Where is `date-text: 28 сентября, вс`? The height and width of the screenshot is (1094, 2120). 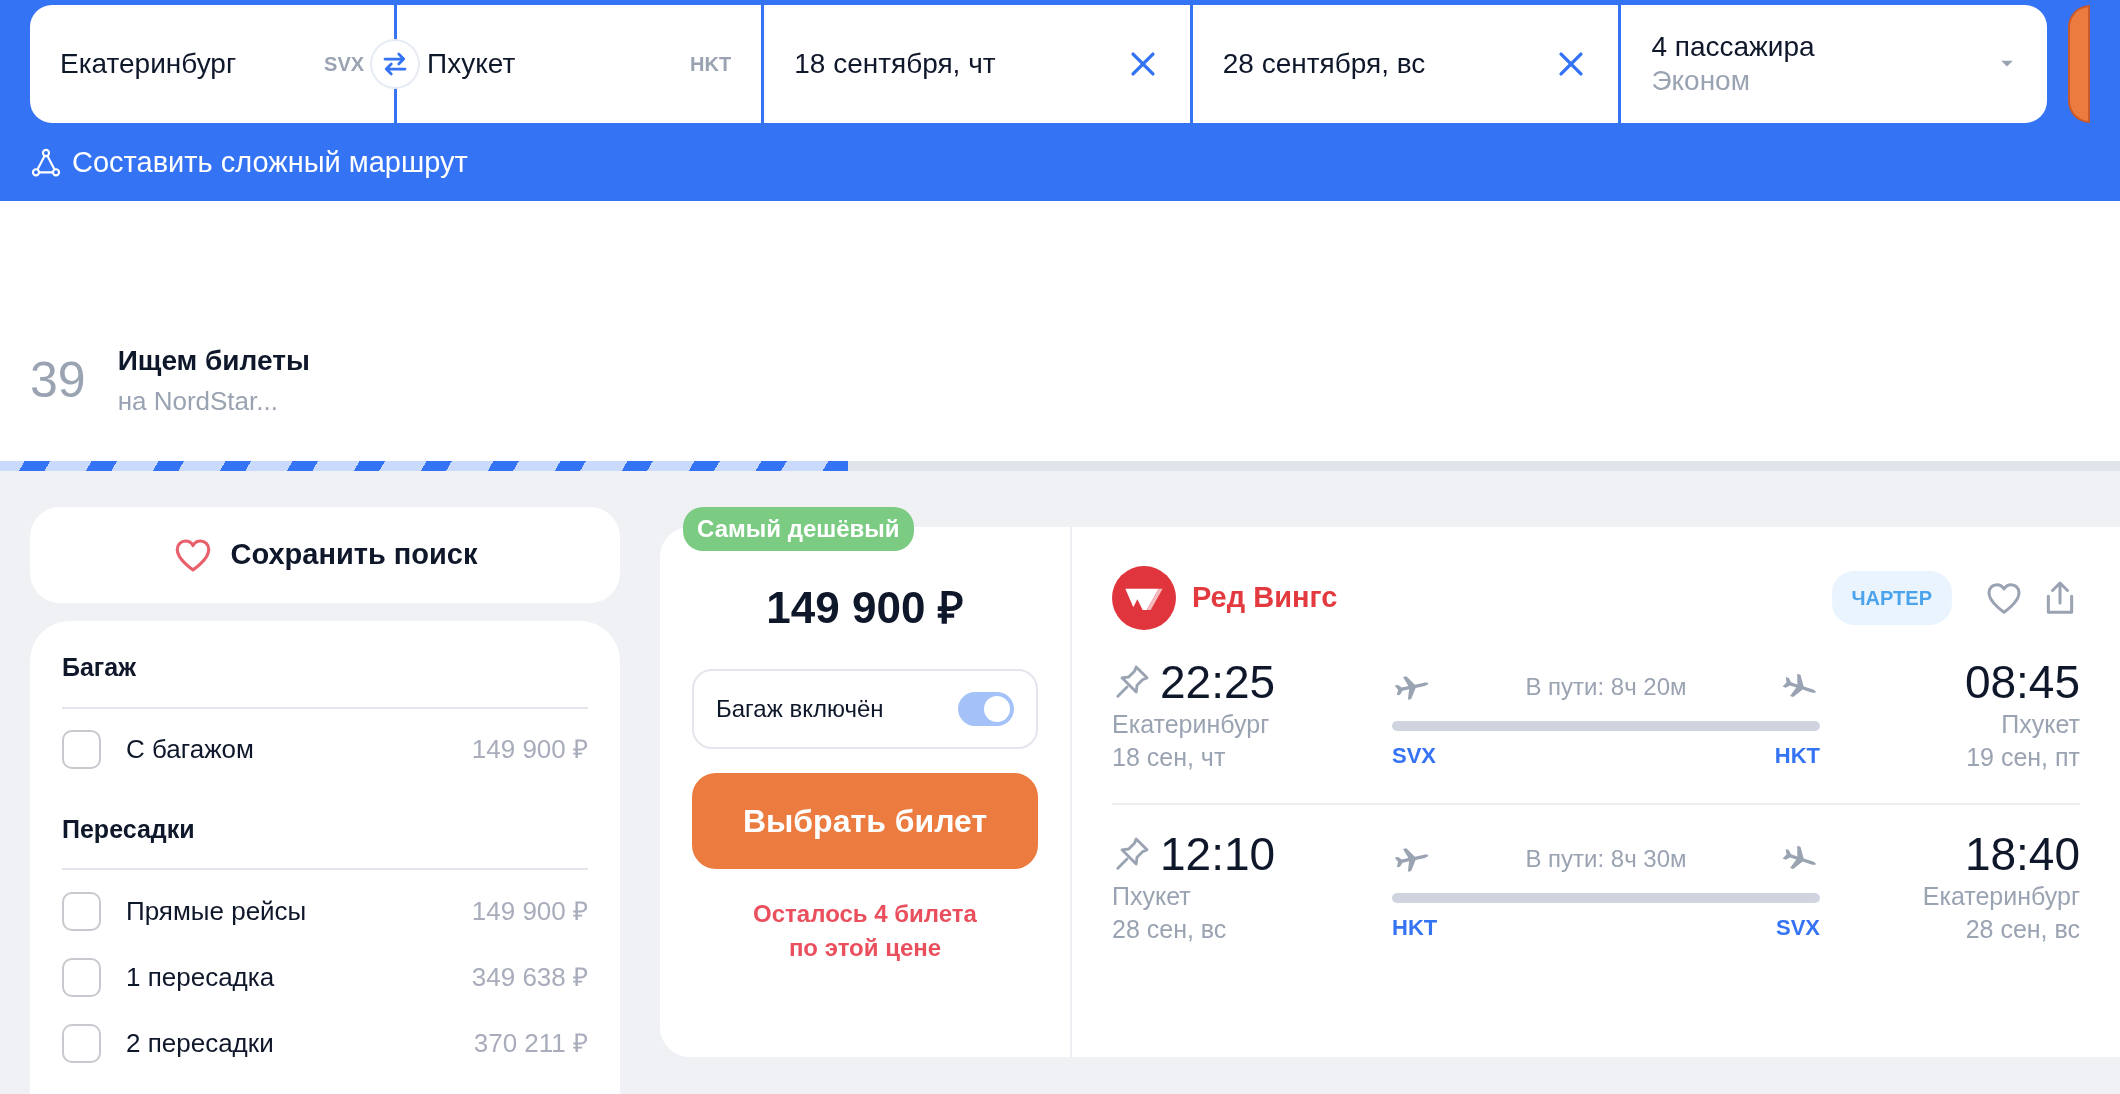
date-text: 28 сентября, вс is located at coordinates (1324, 64).